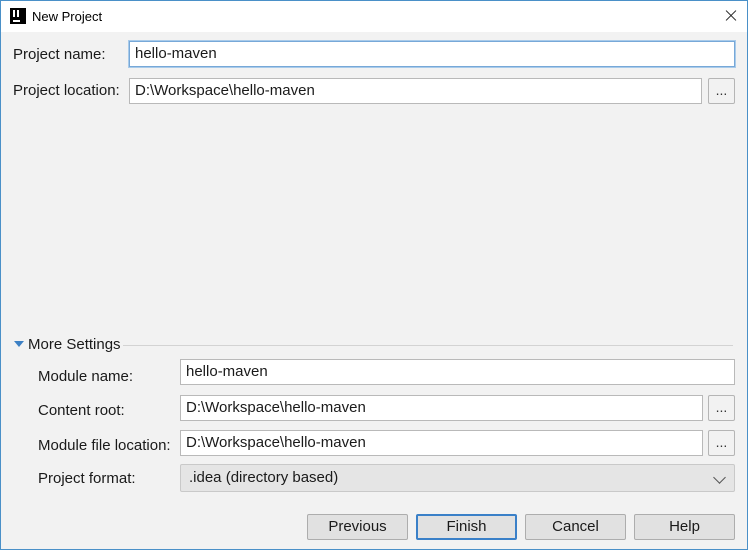 This screenshot has height=550, width=748. I want to click on content-root-label: Content root:, so click(81, 410).